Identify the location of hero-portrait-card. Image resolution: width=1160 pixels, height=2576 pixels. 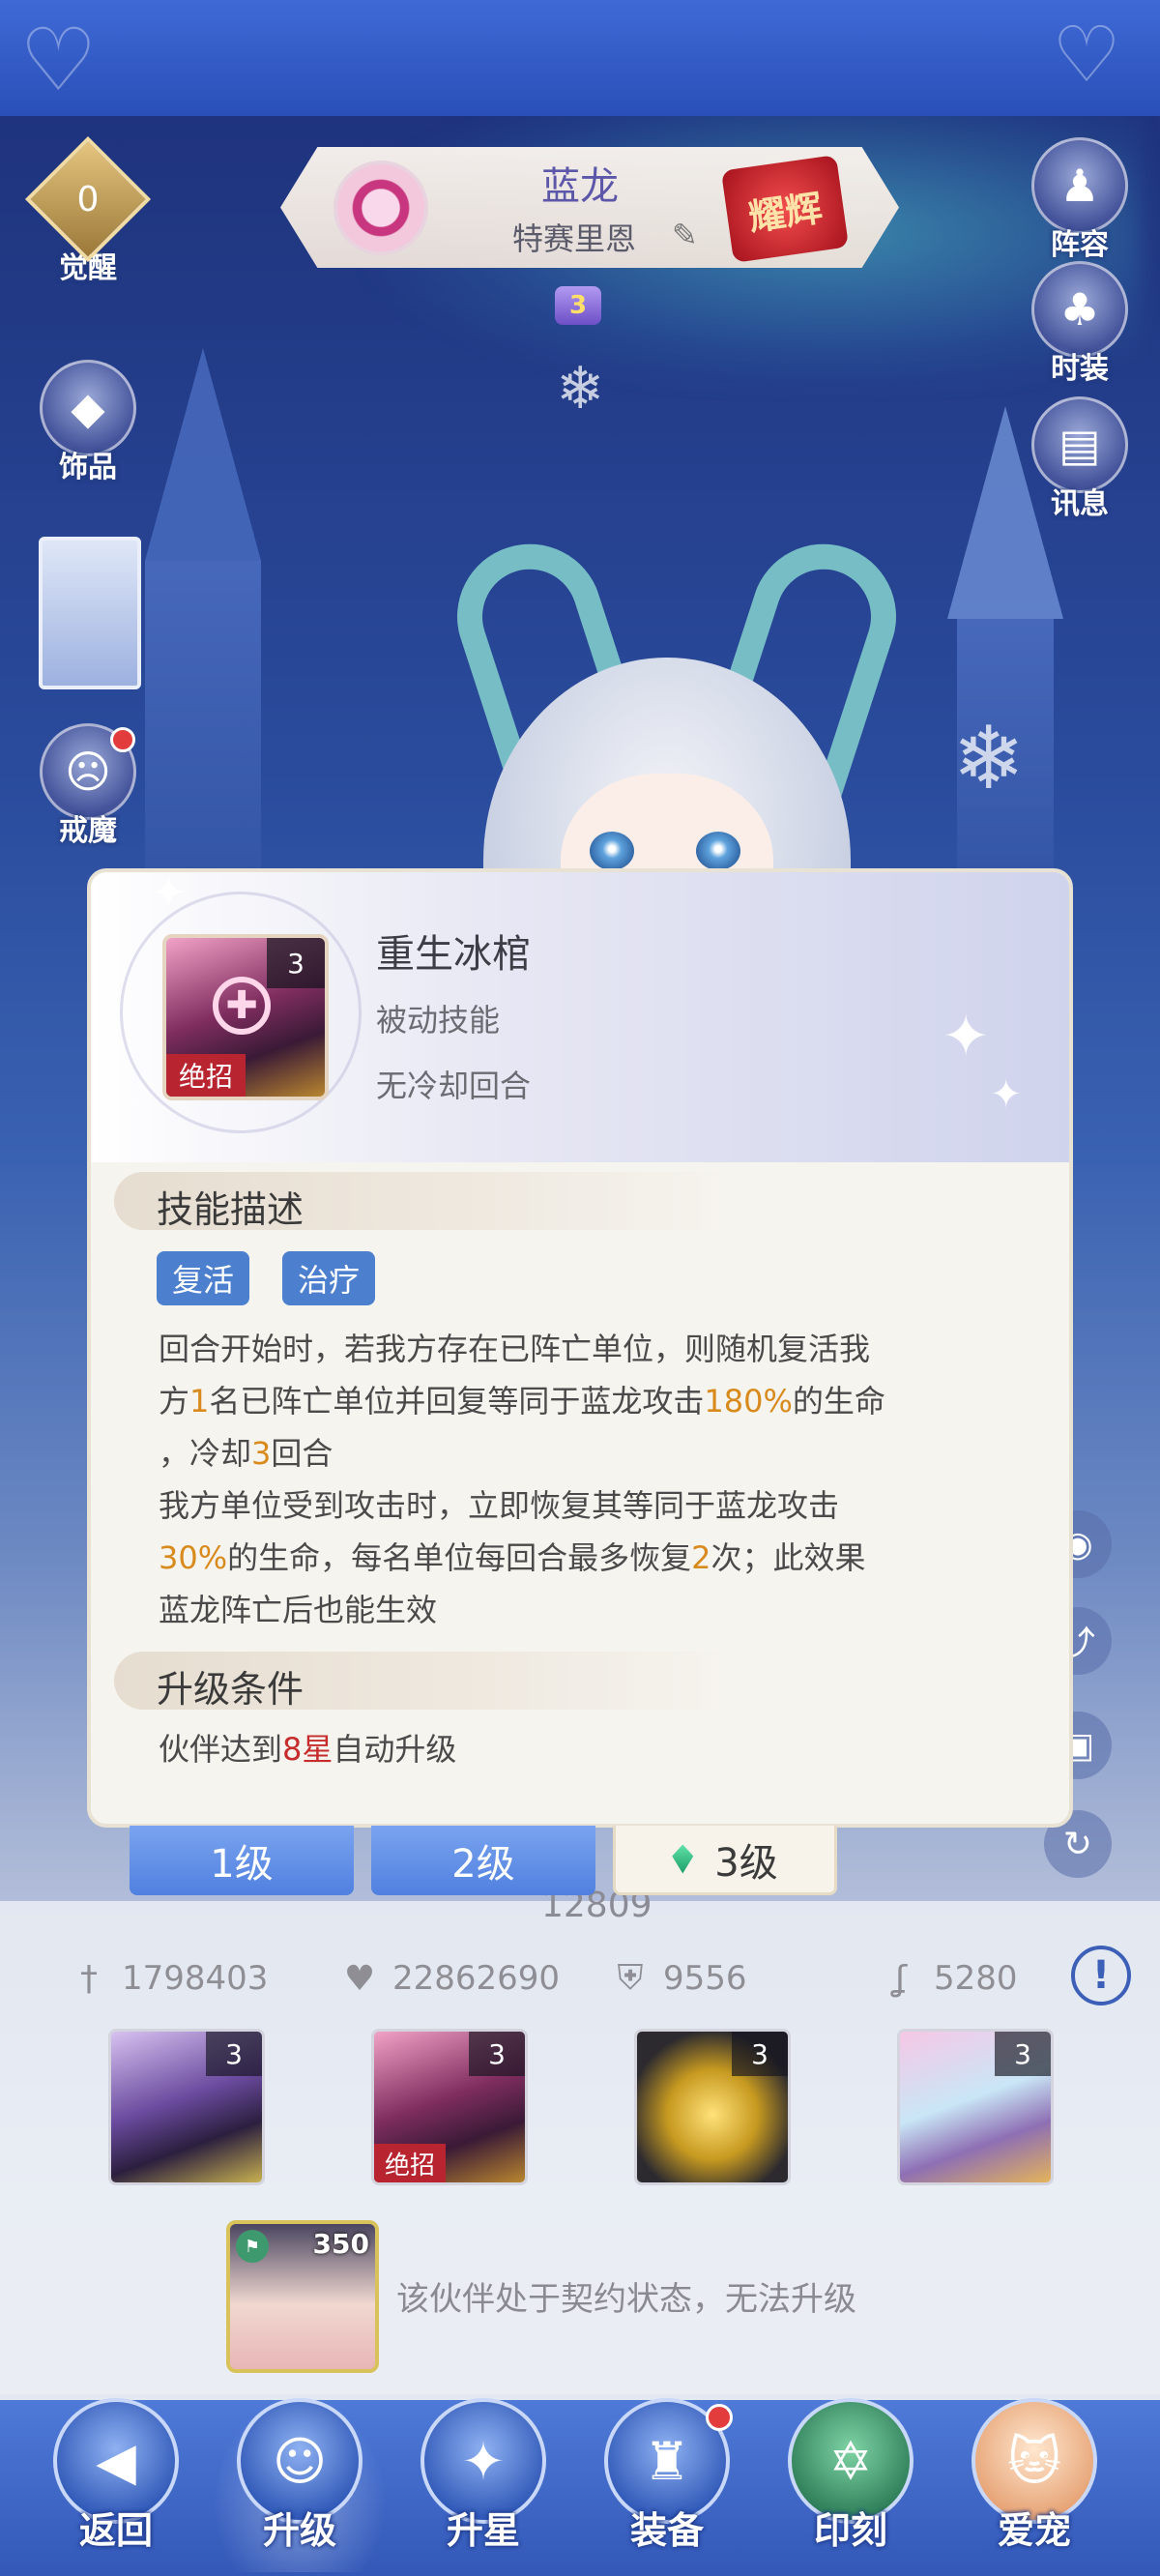
(90, 613).